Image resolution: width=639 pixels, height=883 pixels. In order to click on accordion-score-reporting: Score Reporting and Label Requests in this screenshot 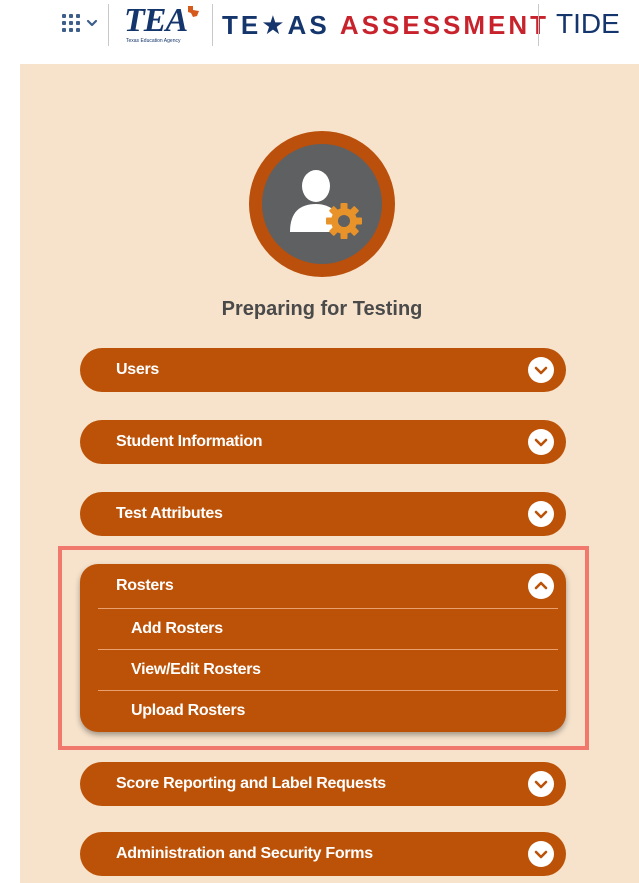, I will do `click(323, 784)`.